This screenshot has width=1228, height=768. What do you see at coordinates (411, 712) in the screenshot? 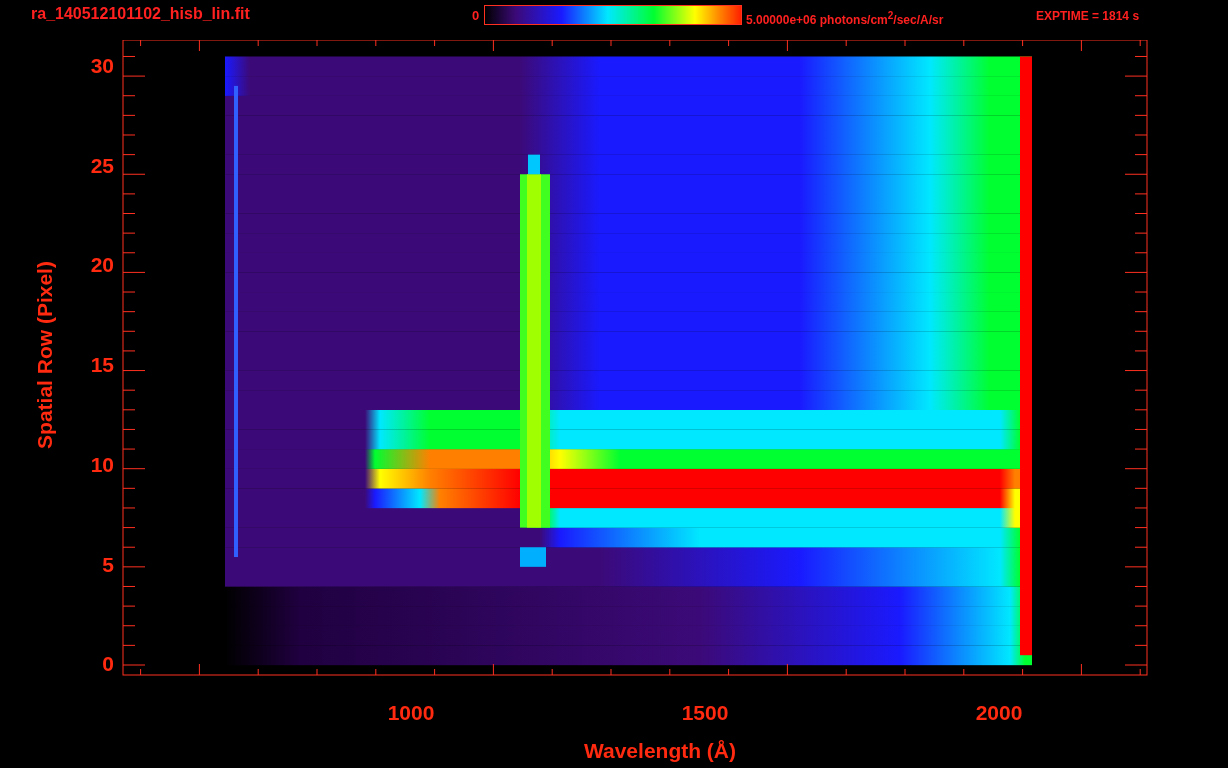
I see `x-tick-label: 1000` at bounding box center [411, 712].